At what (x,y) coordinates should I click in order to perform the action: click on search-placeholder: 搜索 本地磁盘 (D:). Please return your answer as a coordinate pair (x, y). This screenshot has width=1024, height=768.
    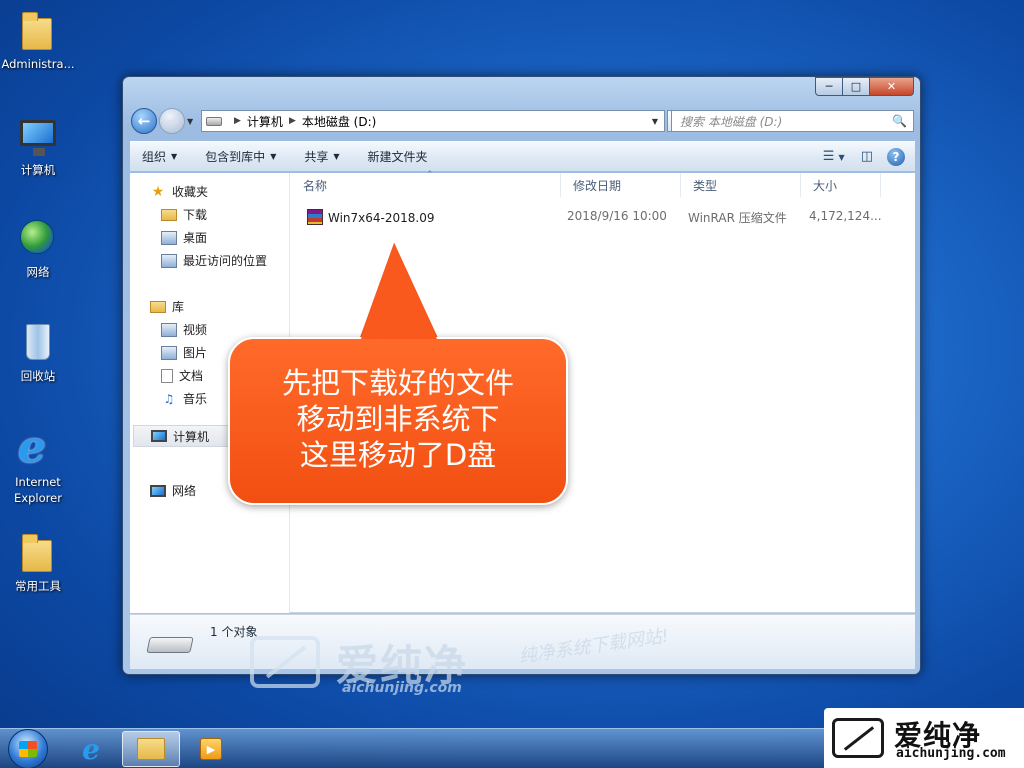
    Looking at the image, I should click on (731, 121).